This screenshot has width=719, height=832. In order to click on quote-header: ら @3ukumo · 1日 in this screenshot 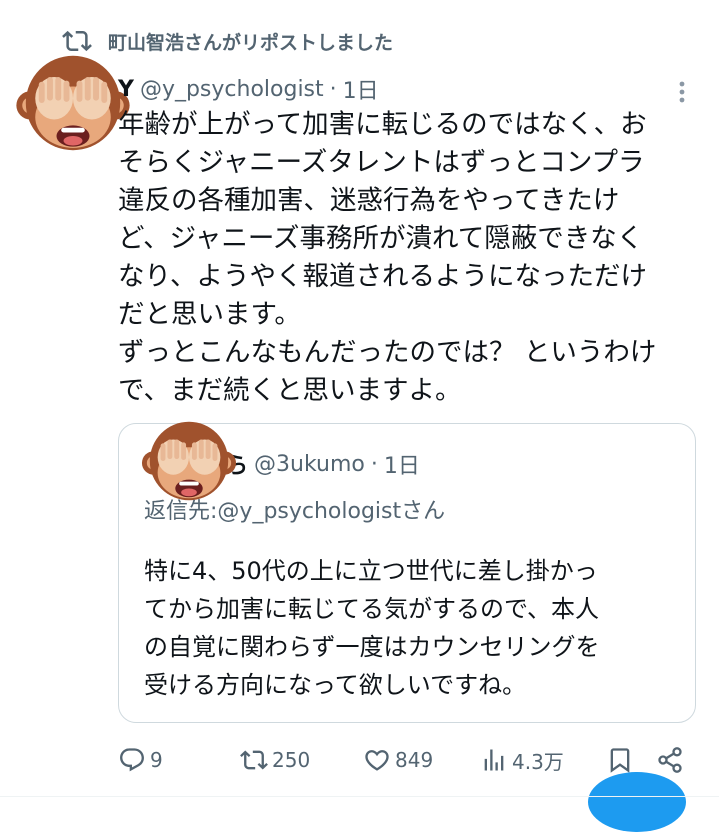, I will do `click(323, 464)`.